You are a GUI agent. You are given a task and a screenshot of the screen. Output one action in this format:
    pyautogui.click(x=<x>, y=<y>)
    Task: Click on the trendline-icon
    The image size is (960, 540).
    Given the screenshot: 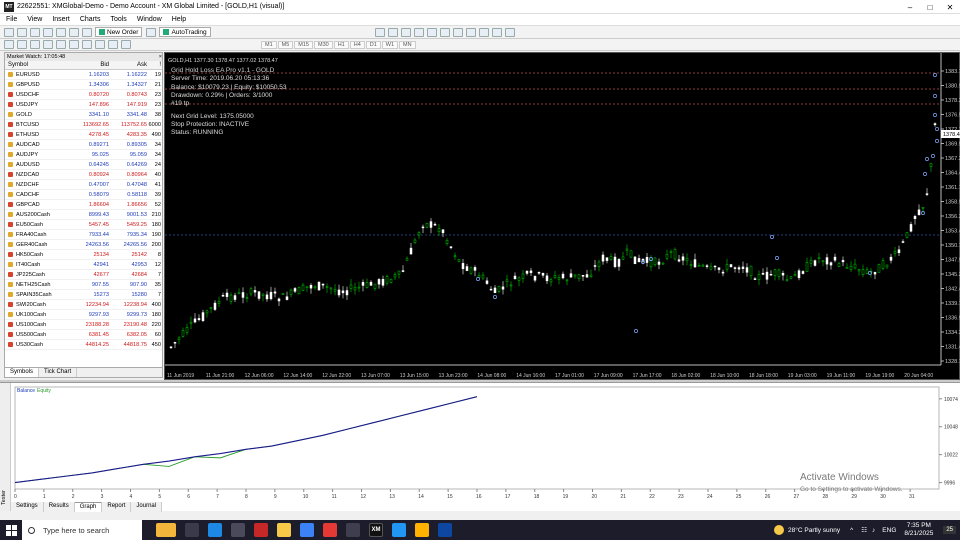 What is the action you would take?
    pyautogui.click(x=61, y=44)
    